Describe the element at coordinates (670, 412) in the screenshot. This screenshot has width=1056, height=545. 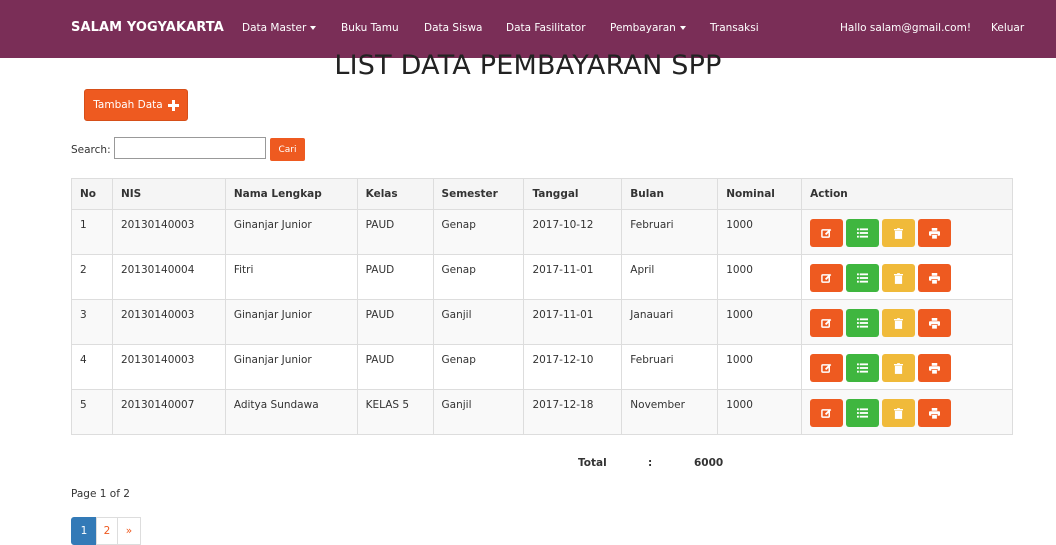
I see `cell-bulan: November` at that location.